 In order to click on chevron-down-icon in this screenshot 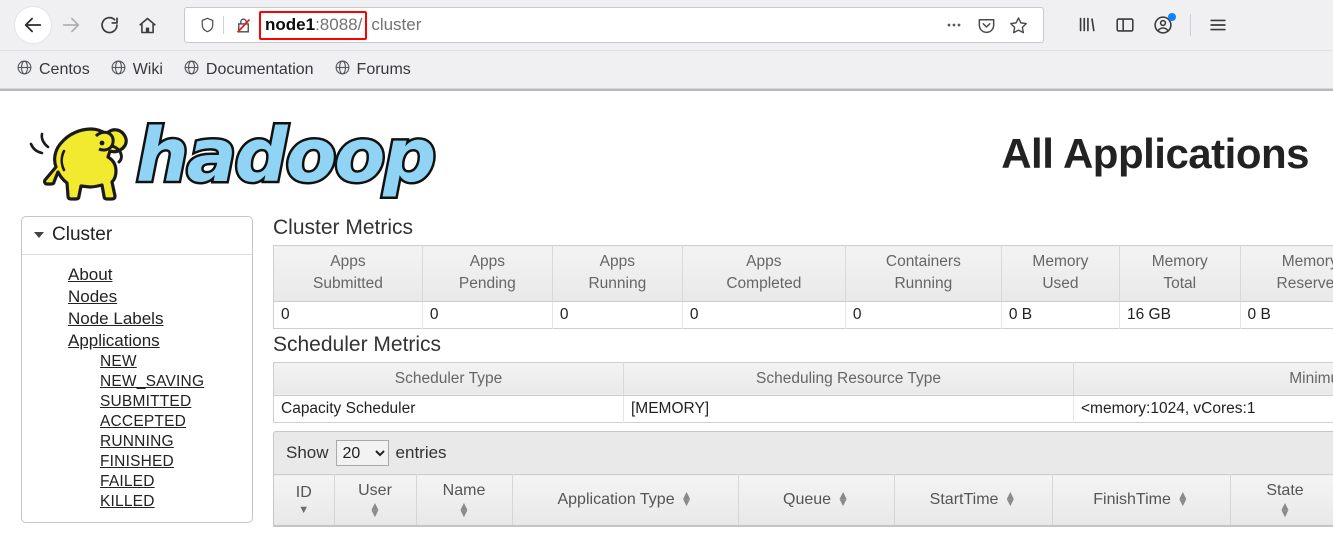, I will do `click(39, 235)`.